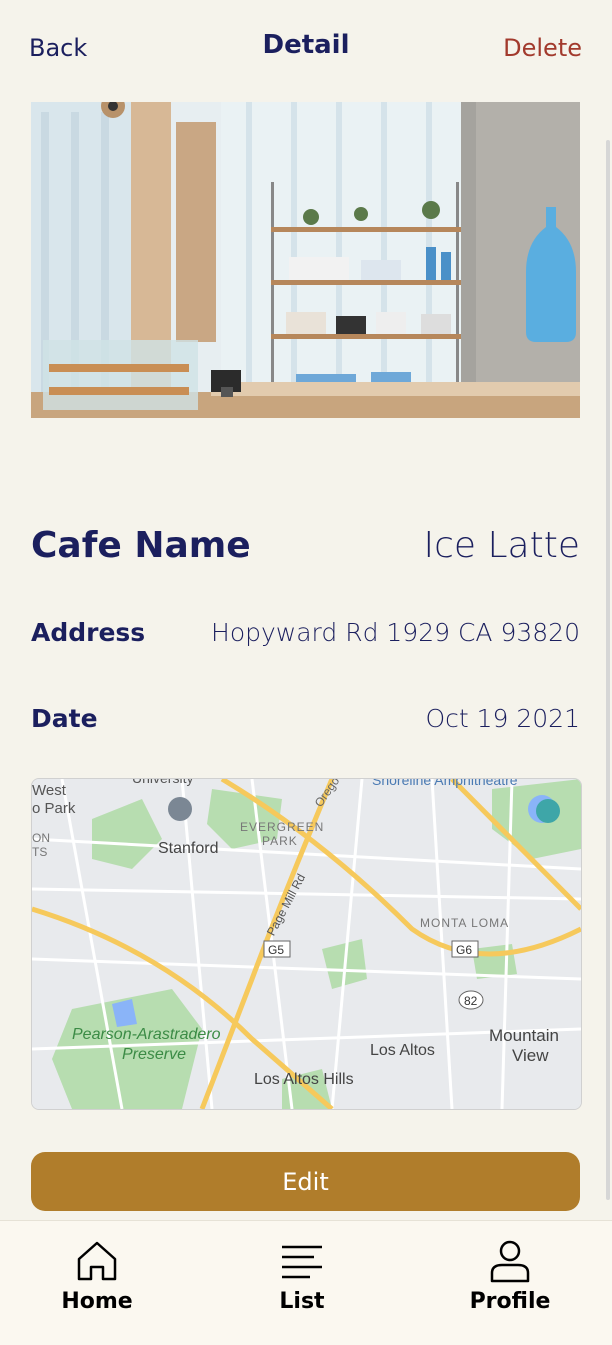  I want to click on top-nav-bar: Back Detail Delete, so click(306, 50).